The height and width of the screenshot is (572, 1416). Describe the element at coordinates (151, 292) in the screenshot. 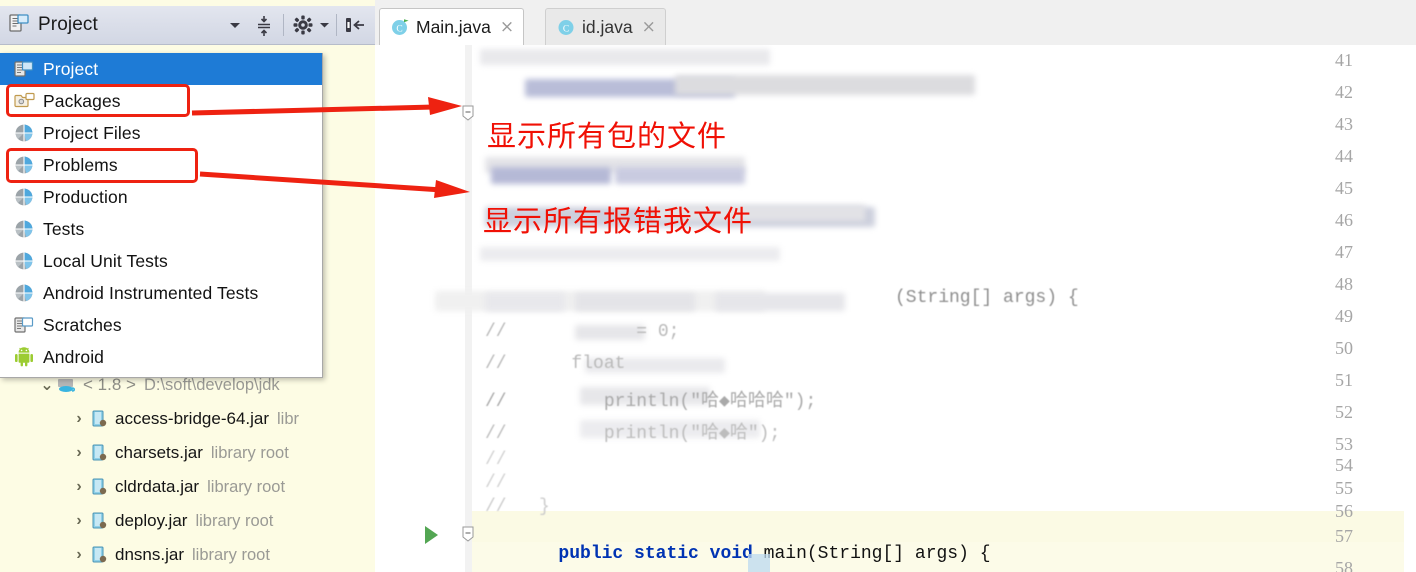

I see `dropdown-item-label: Android Instrumented Tests` at that location.